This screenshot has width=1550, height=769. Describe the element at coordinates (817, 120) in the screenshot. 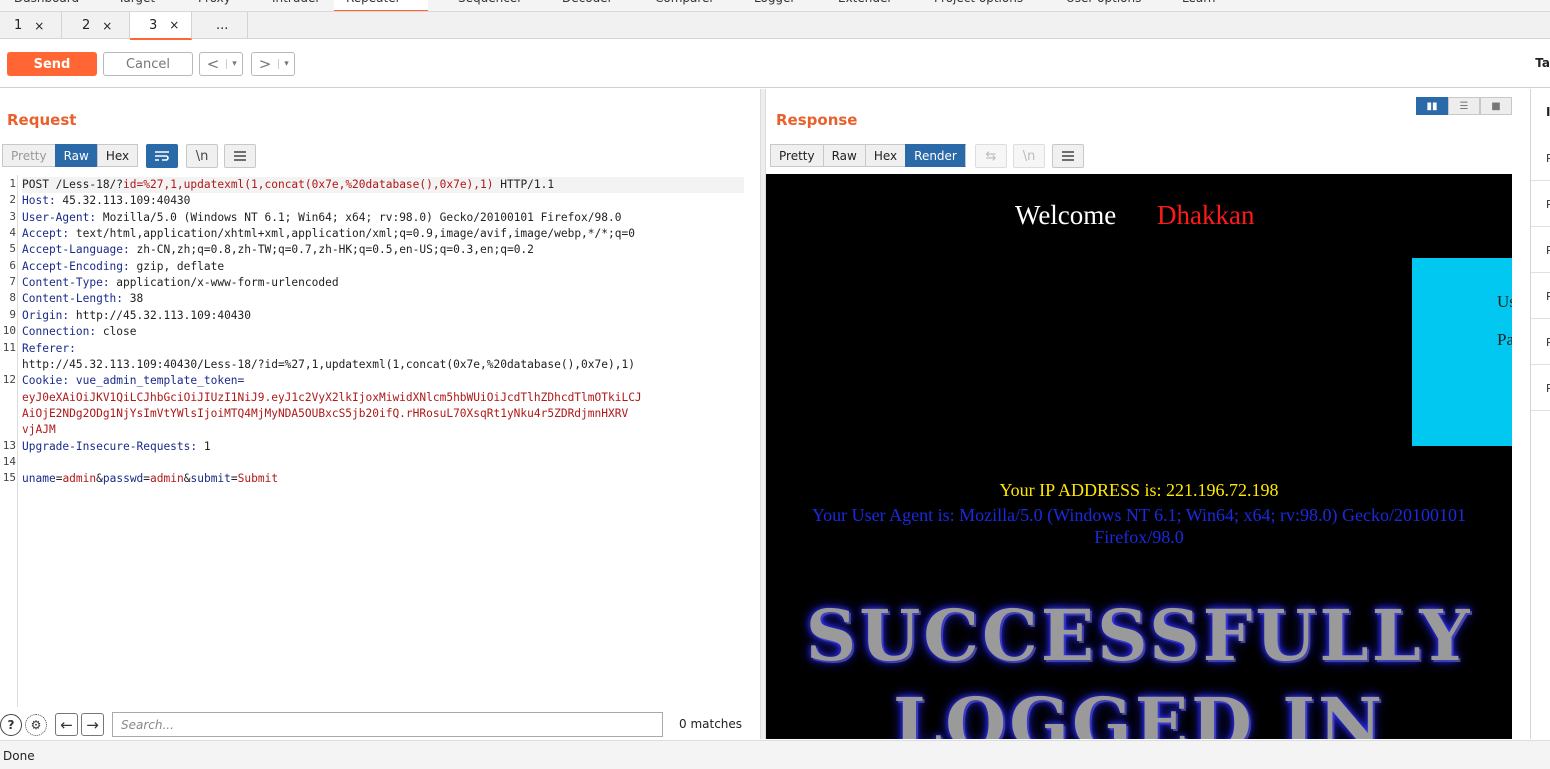

I see `response-title: Response` at that location.